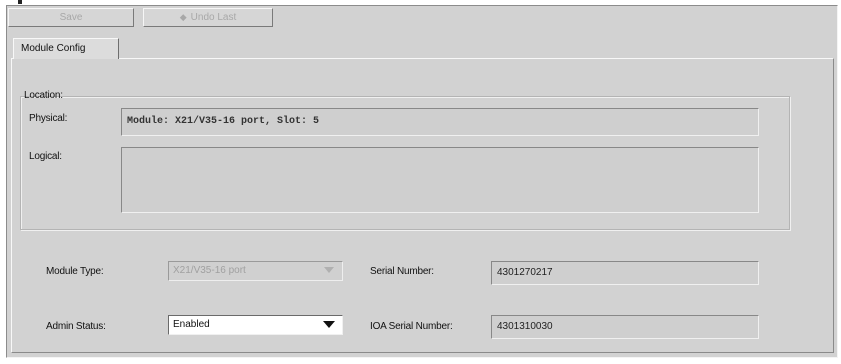 The width and height of the screenshot is (841, 364). I want to click on serial-number-label: Serial Number:, so click(402, 271).